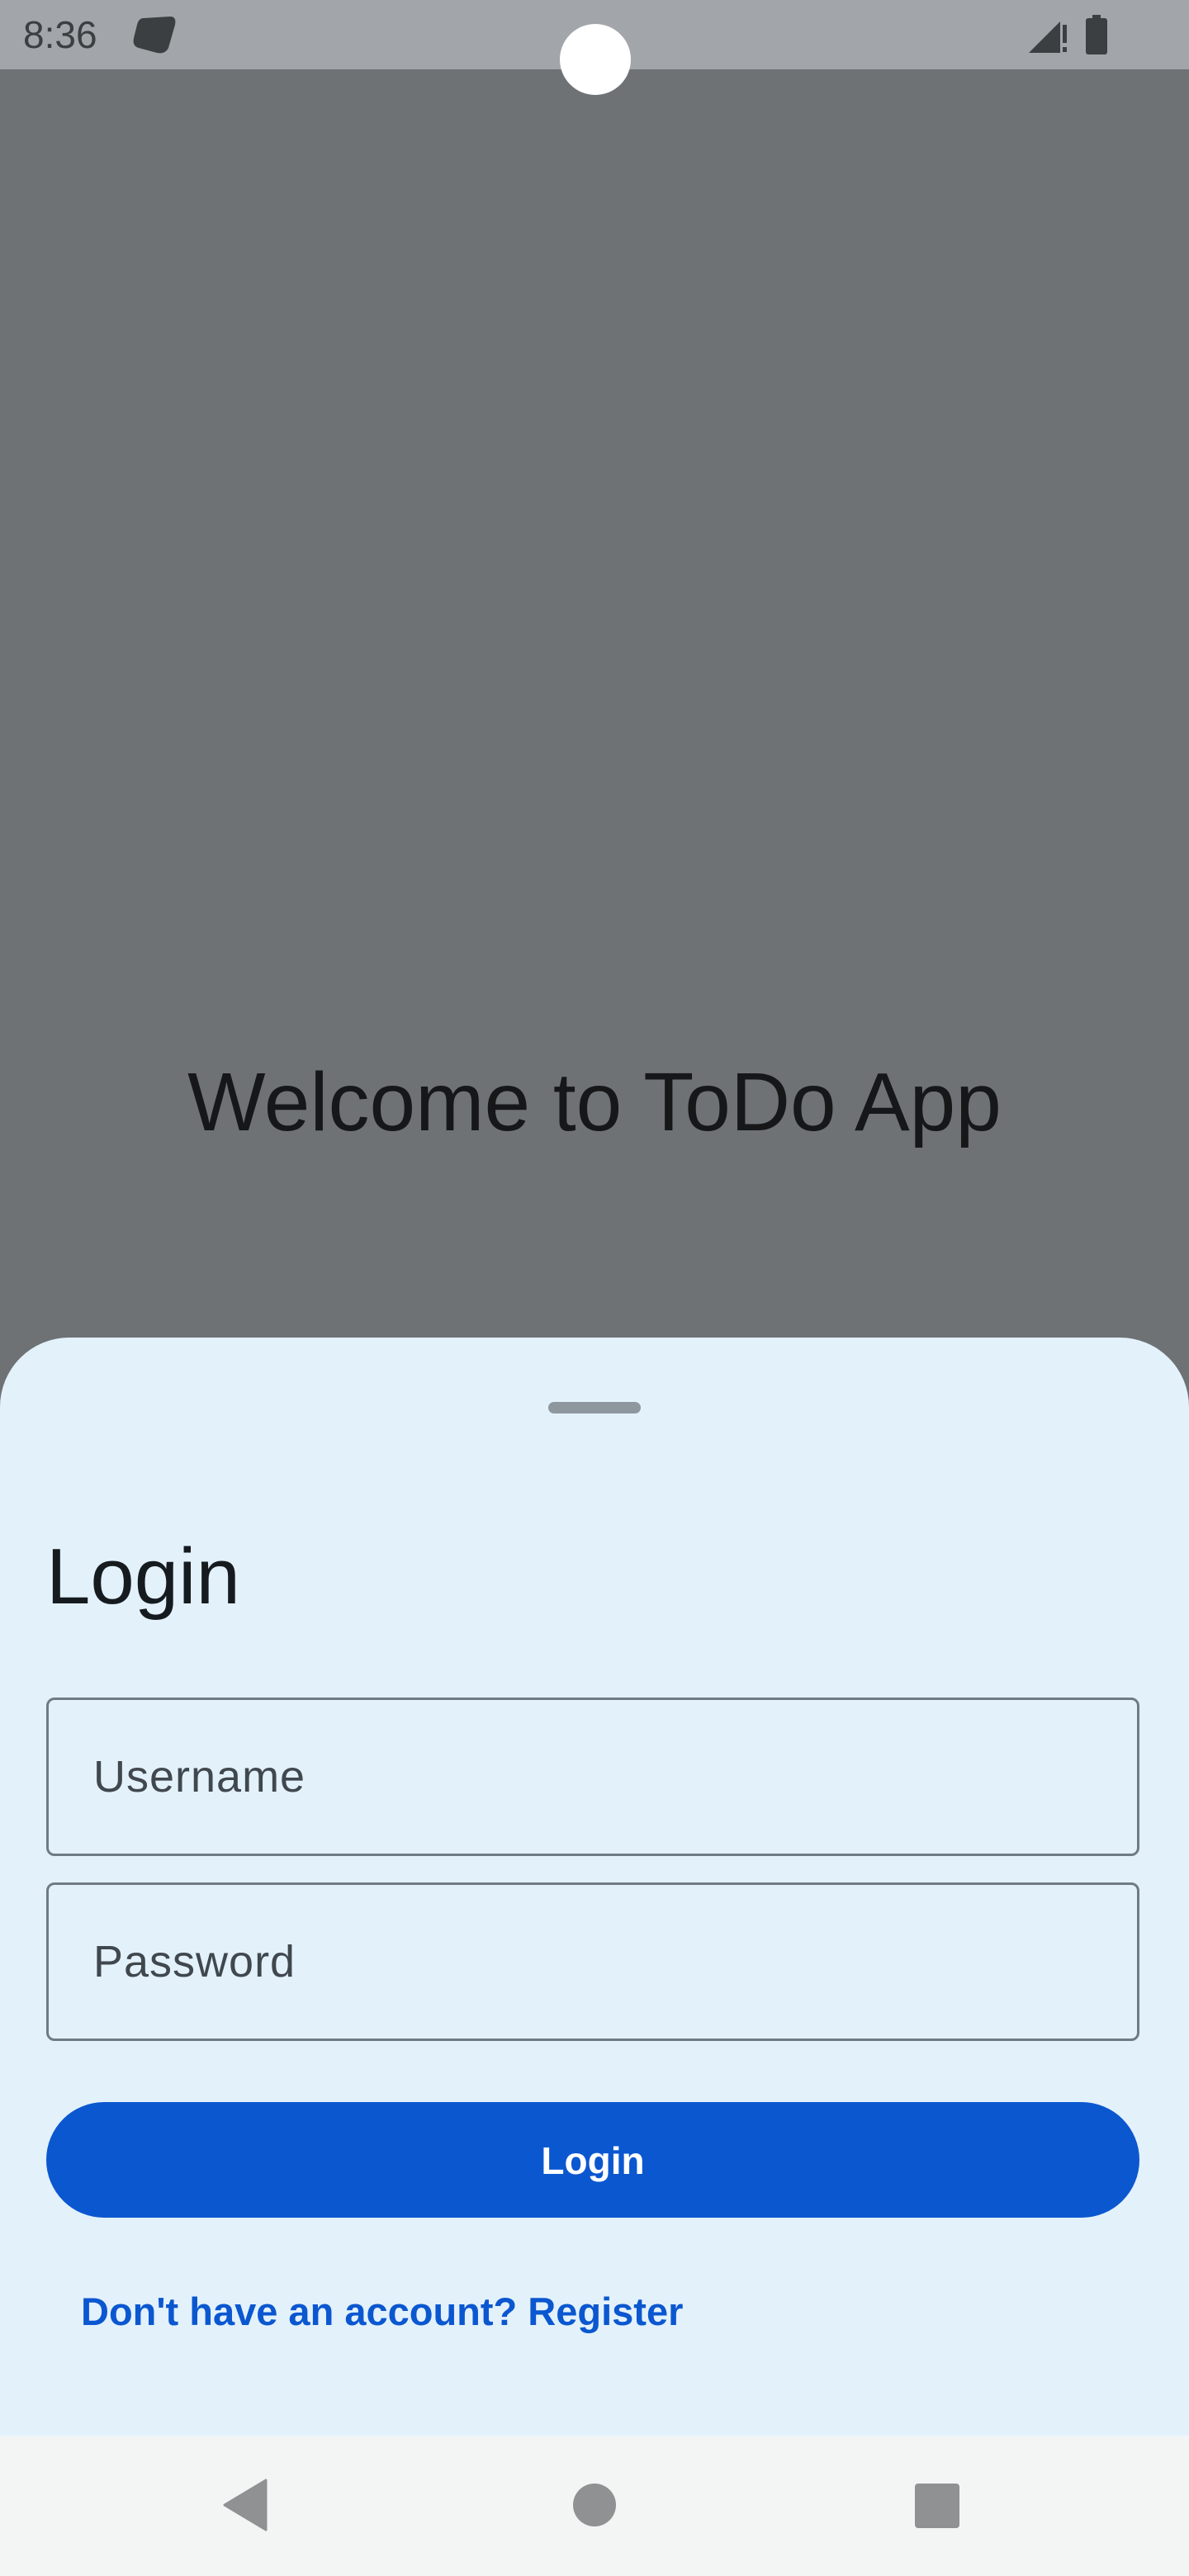 The height and width of the screenshot is (2576, 1189). I want to click on navigation-bar, so click(594, 2506).